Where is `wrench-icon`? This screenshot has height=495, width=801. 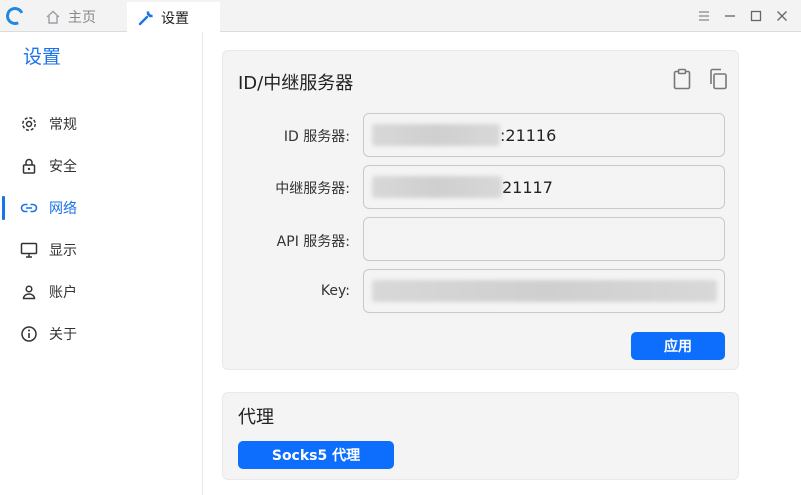
wrench-icon is located at coordinates (146, 18).